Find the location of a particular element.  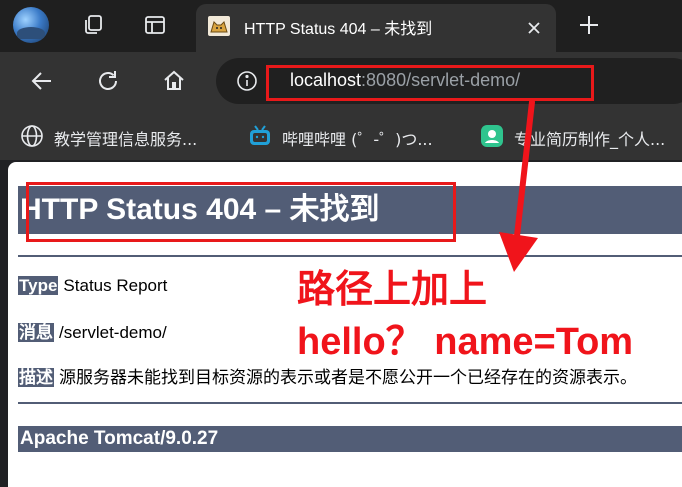

tab-strip: HTTP Status 404 – 未找到 is located at coordinates (341, 26).